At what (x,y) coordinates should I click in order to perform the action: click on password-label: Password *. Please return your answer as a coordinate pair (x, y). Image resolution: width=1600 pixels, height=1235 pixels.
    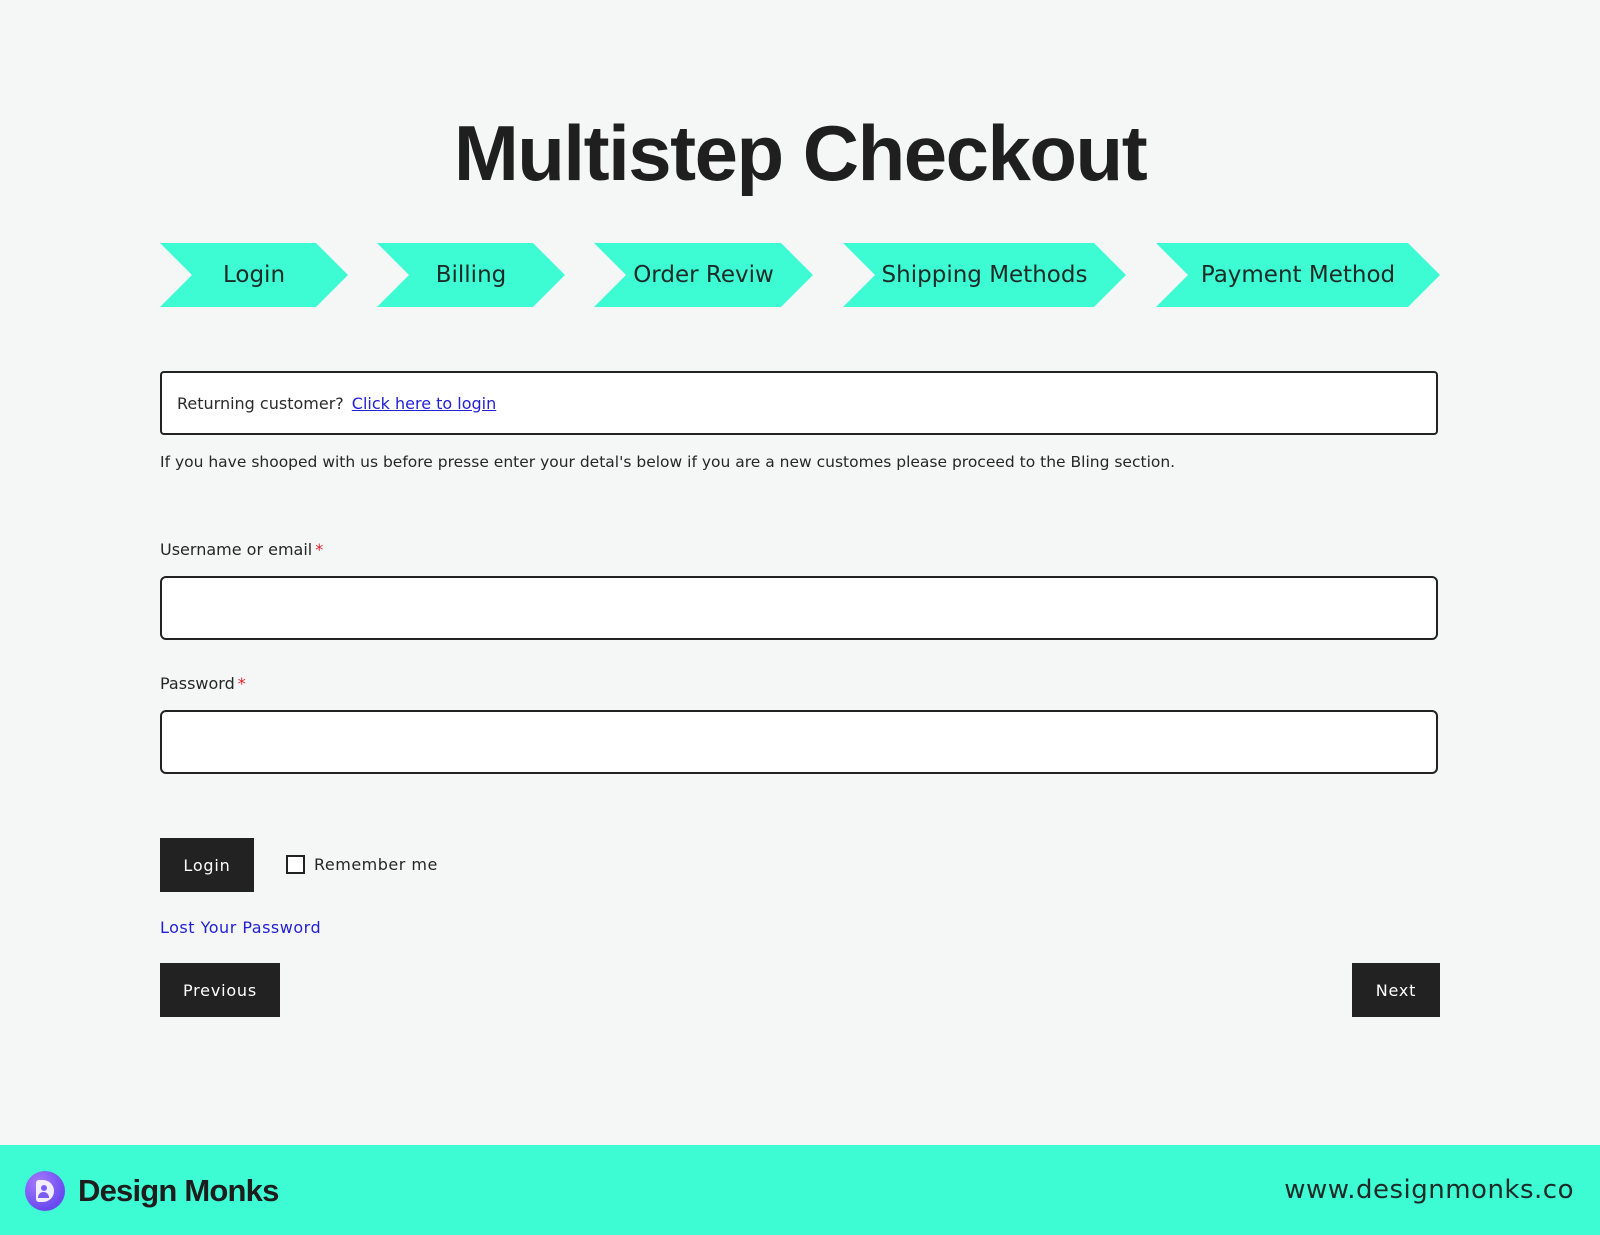
    Looking at the image, I should click on (203, 683).